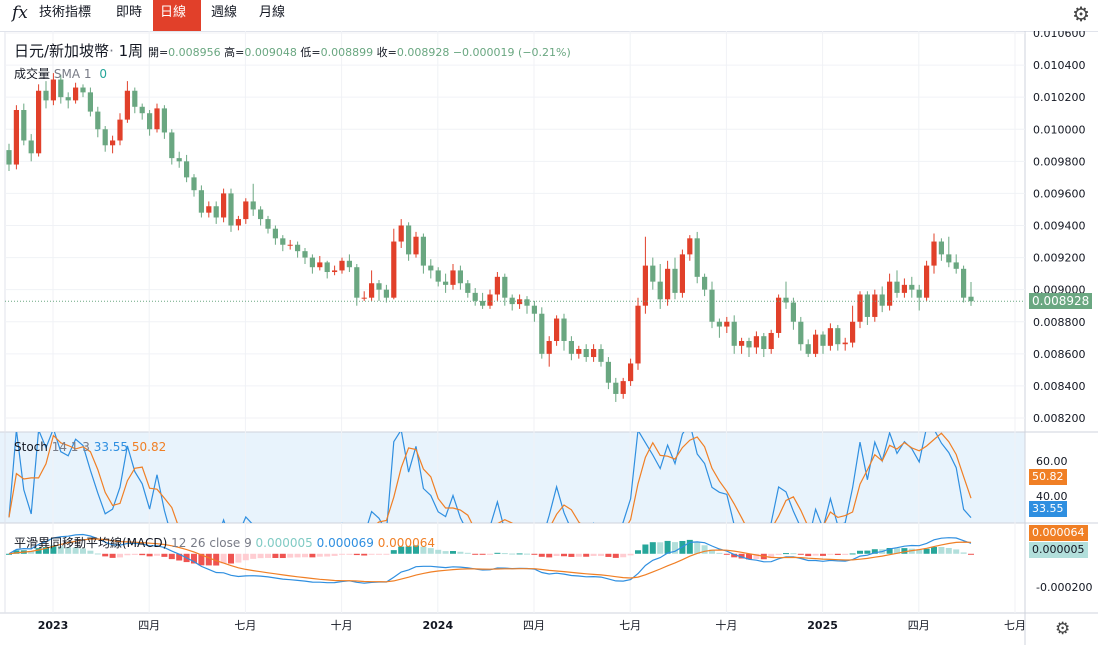 The height and width of the screenshot is (645, 1098). Describe the element at coordinates (245, 625) in the screenshot. I see `time-axis-label: 七月` at that location.